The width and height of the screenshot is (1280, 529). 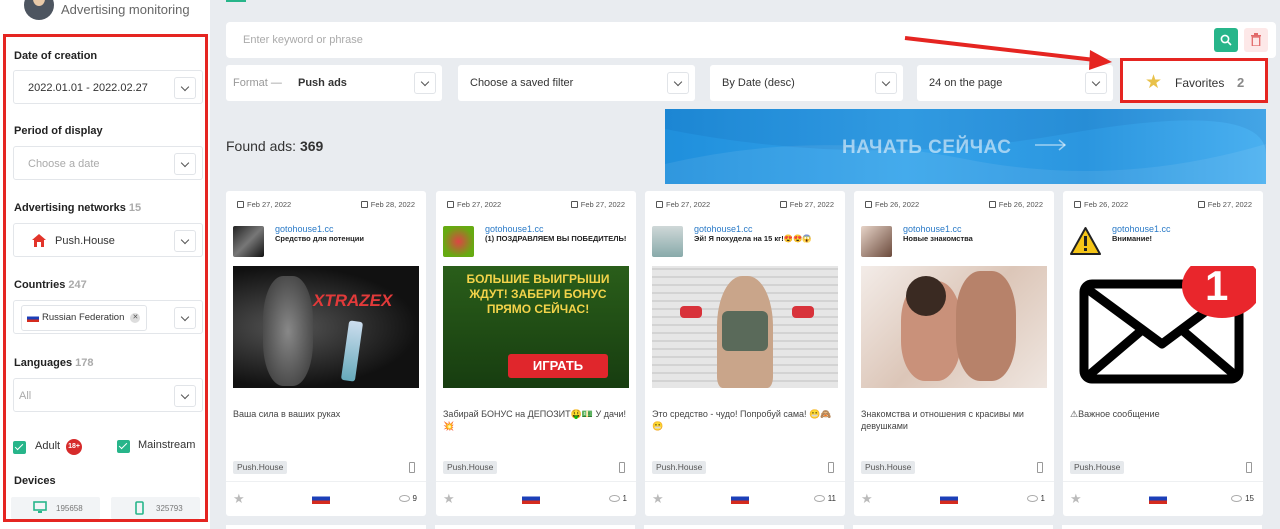 I want to click on period-of-display-placeholder: Choose a date, so click(x=64, y=164).